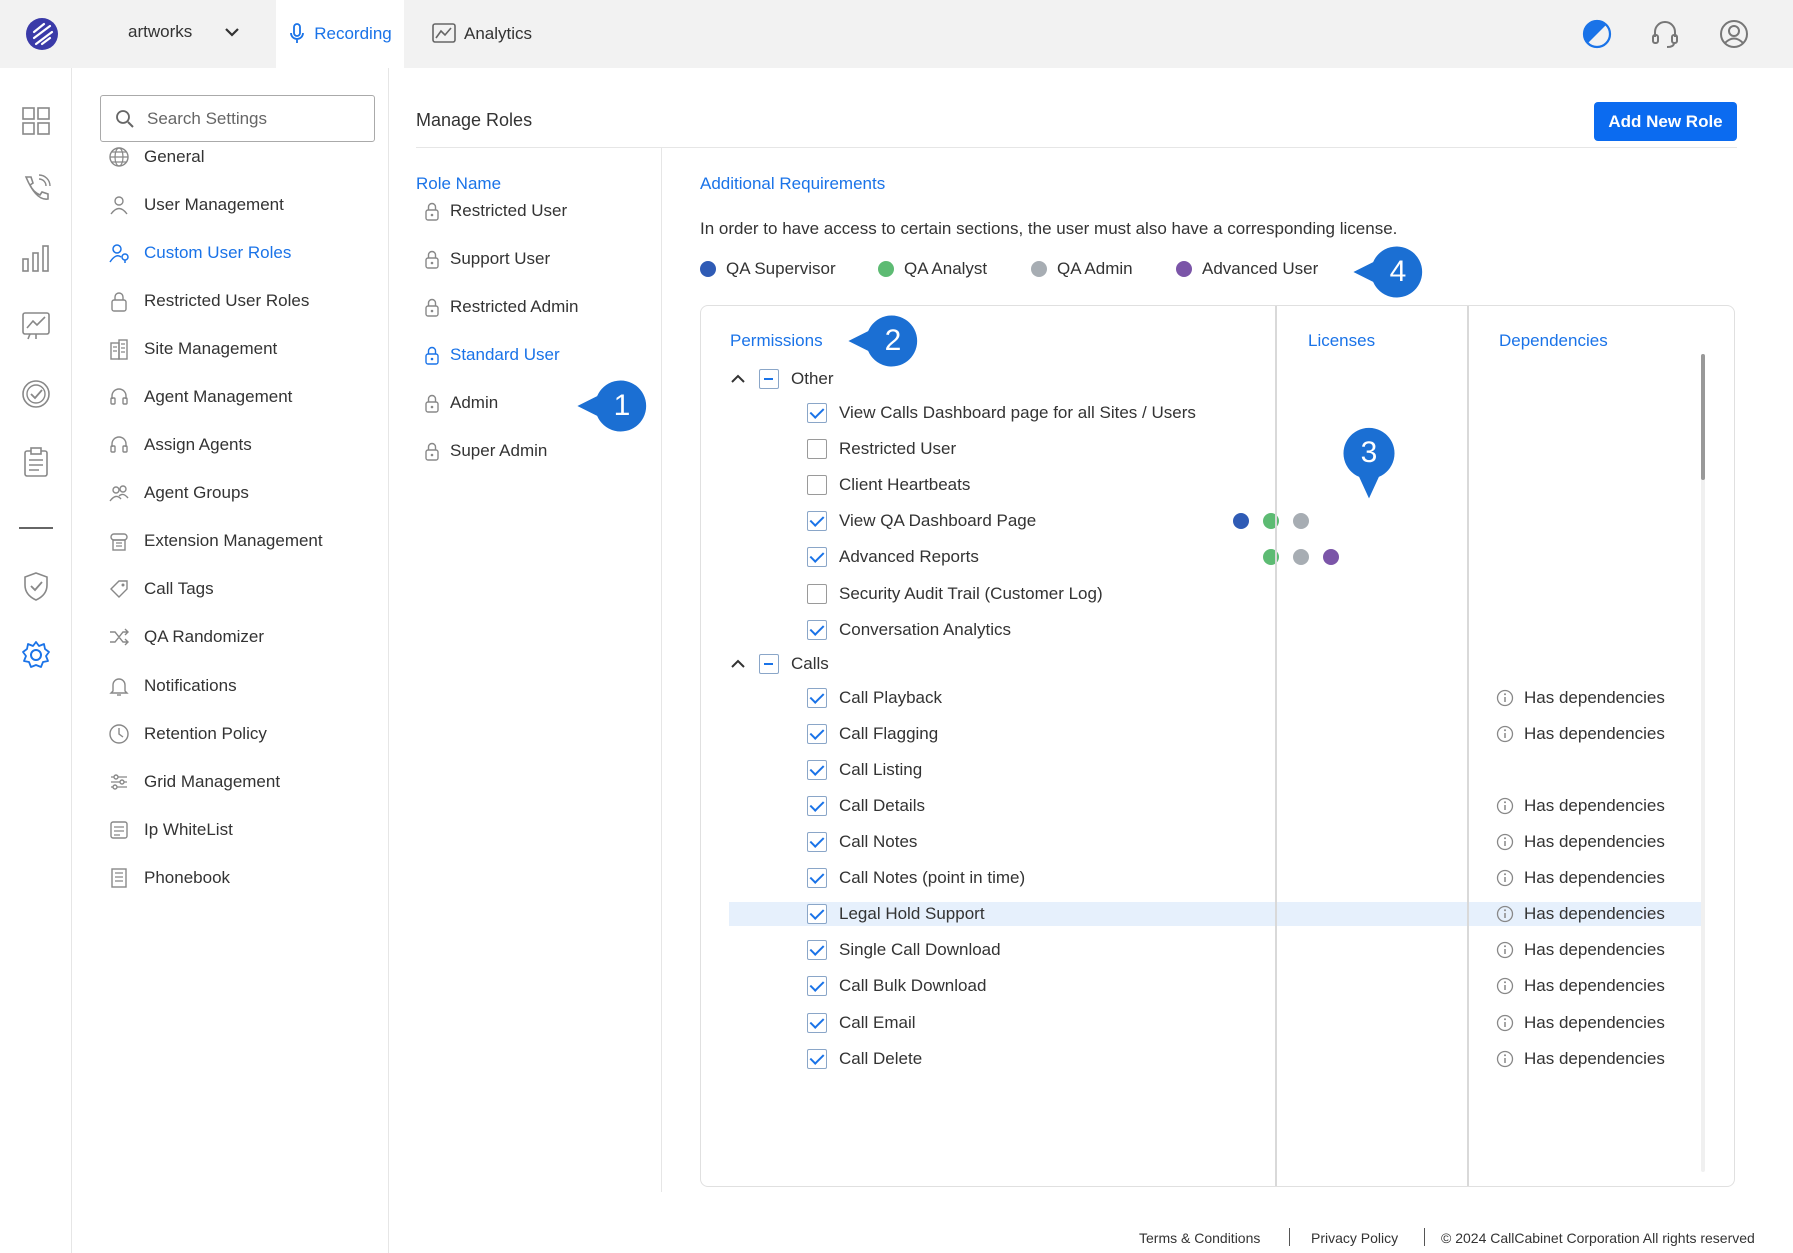 The width and height of the screenshot is (1793, 1253). I want to click on workspace-name: artworks, so click(160, 32).